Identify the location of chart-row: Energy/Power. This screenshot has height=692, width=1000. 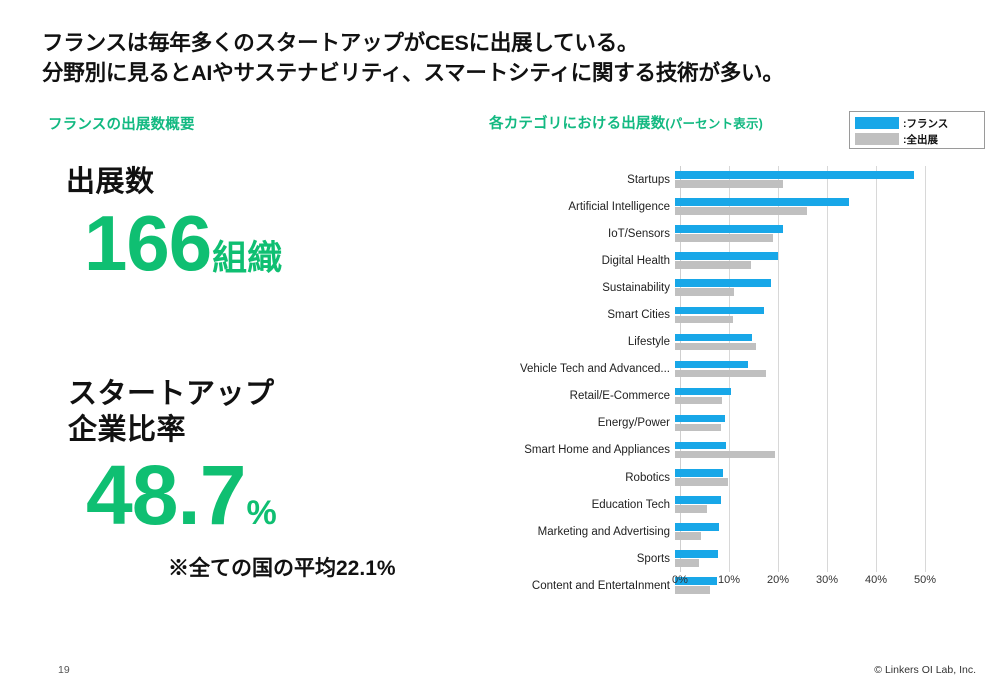
(707, 423).